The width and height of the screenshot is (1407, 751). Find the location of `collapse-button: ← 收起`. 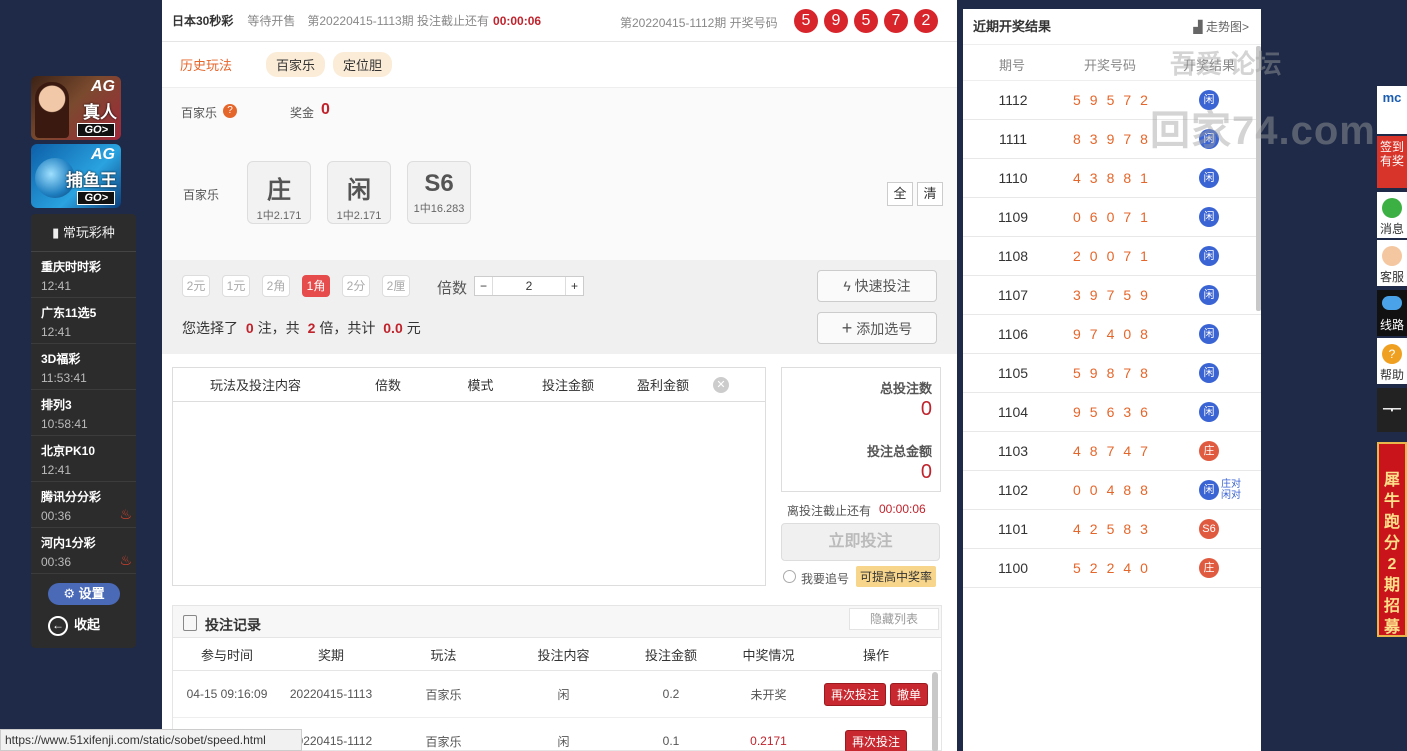

collapse-button: ← 收起 is located at coordinates (74, 625).